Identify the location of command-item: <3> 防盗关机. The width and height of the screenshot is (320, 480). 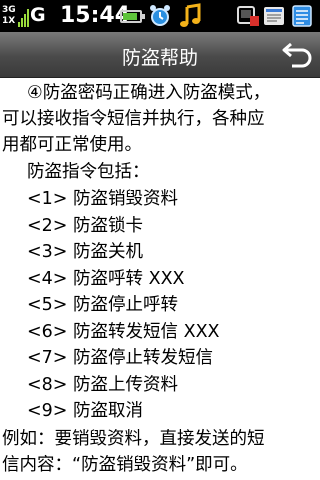
(85, 252).